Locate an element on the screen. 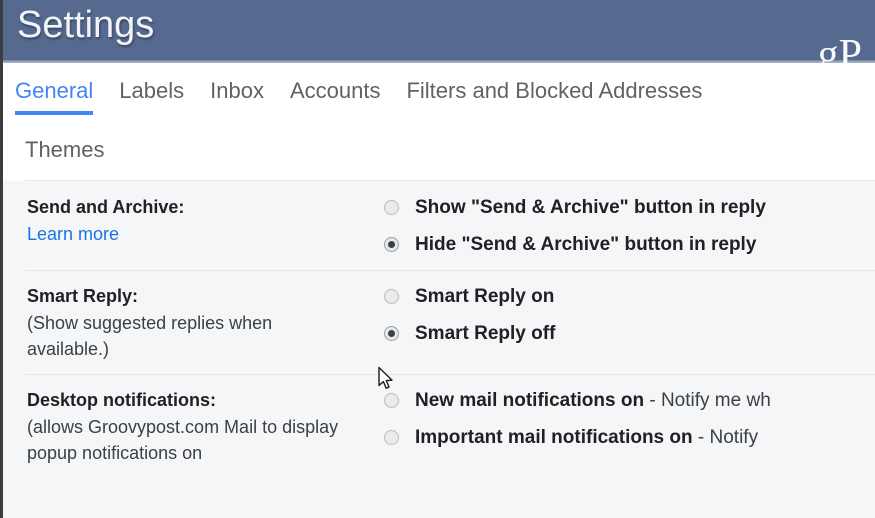 The height and width of the screenshot is (518, 875). setting-label-send-and-archive: Send and Archive: Learn more is located at coordinates (188, 220).